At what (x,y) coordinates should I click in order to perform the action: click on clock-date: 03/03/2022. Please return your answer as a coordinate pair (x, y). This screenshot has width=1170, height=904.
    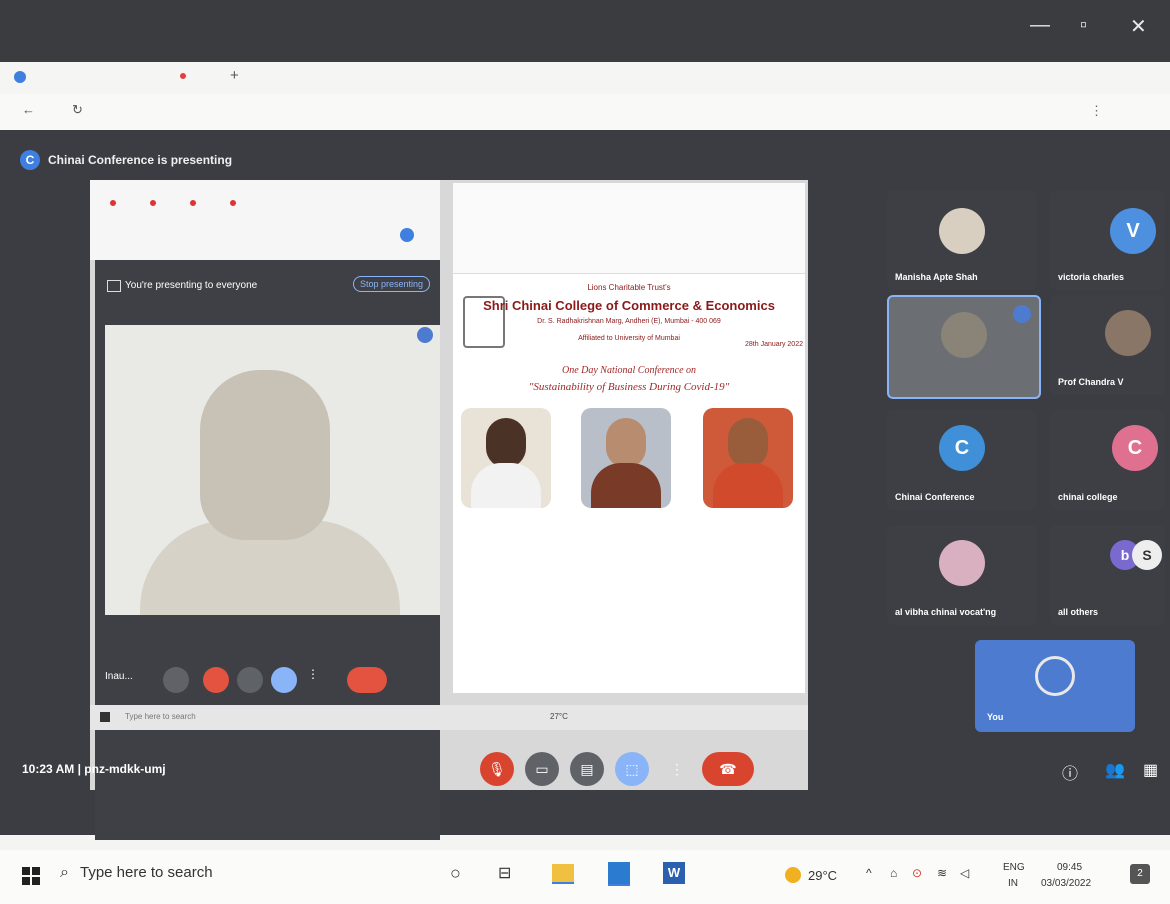
    Looking at the image, I should click on (1066, 883).